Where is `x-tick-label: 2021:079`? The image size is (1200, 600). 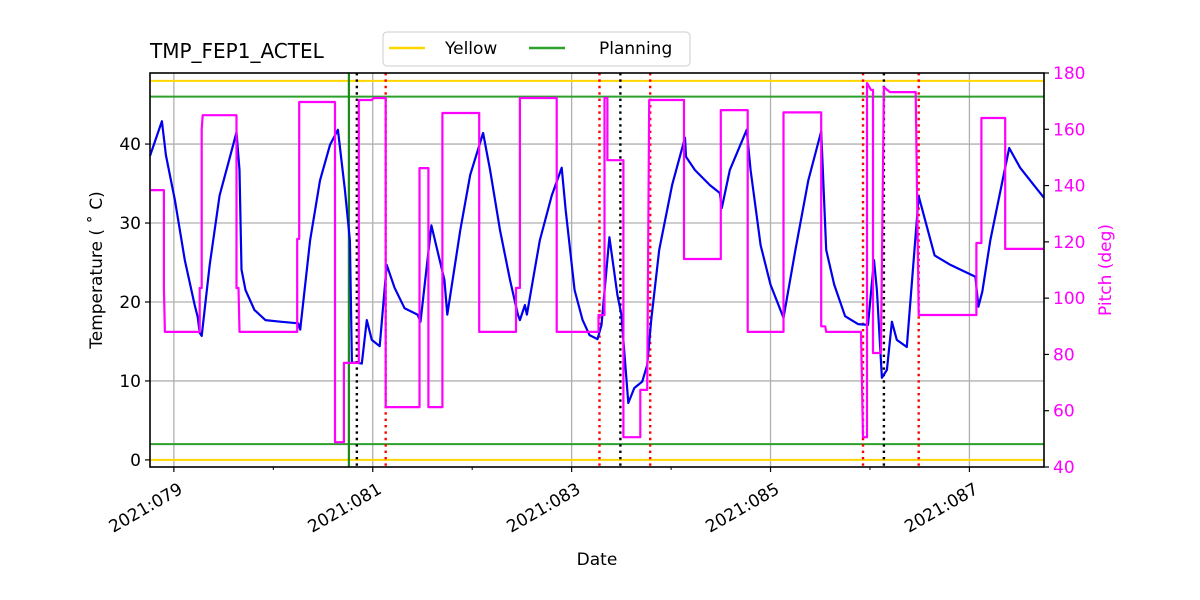 x-tick-label: 2021:079 is located at coordinates (146, 508).